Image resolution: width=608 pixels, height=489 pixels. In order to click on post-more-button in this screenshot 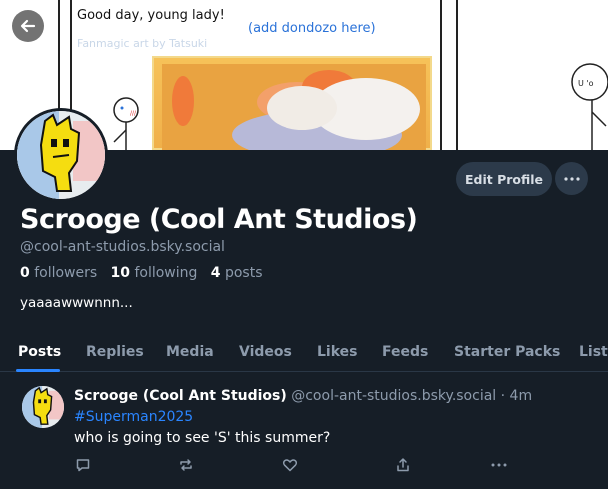, I will do `click(499, 465)`.